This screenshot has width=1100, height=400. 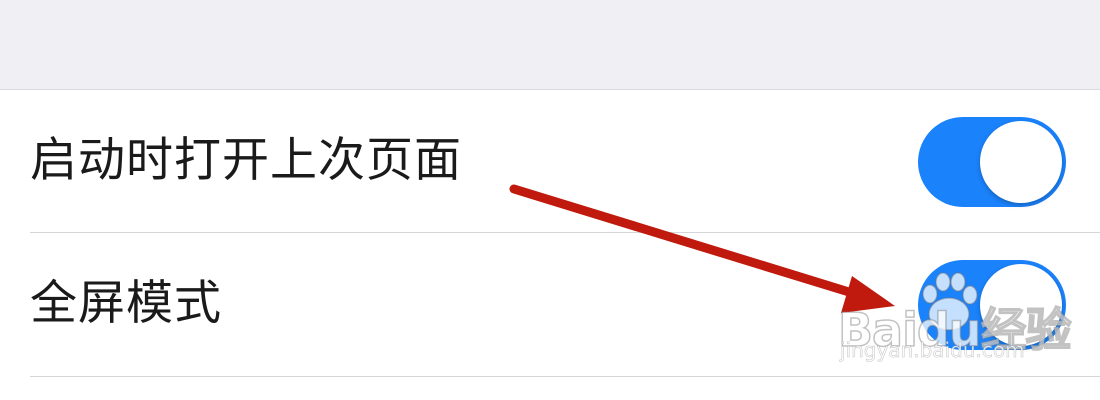 I want to click on fullscreen-mode-toggle, so click(x=992, y=305).